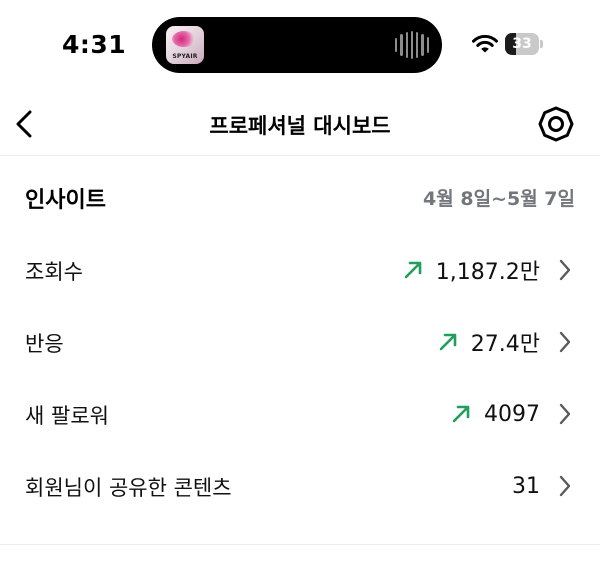 Image resolution: width=600 pixels, height=561 pixels. Describe the element at coordinates (505, 344) in the screenshot. I see `metric-value: 27.4만` at that location.